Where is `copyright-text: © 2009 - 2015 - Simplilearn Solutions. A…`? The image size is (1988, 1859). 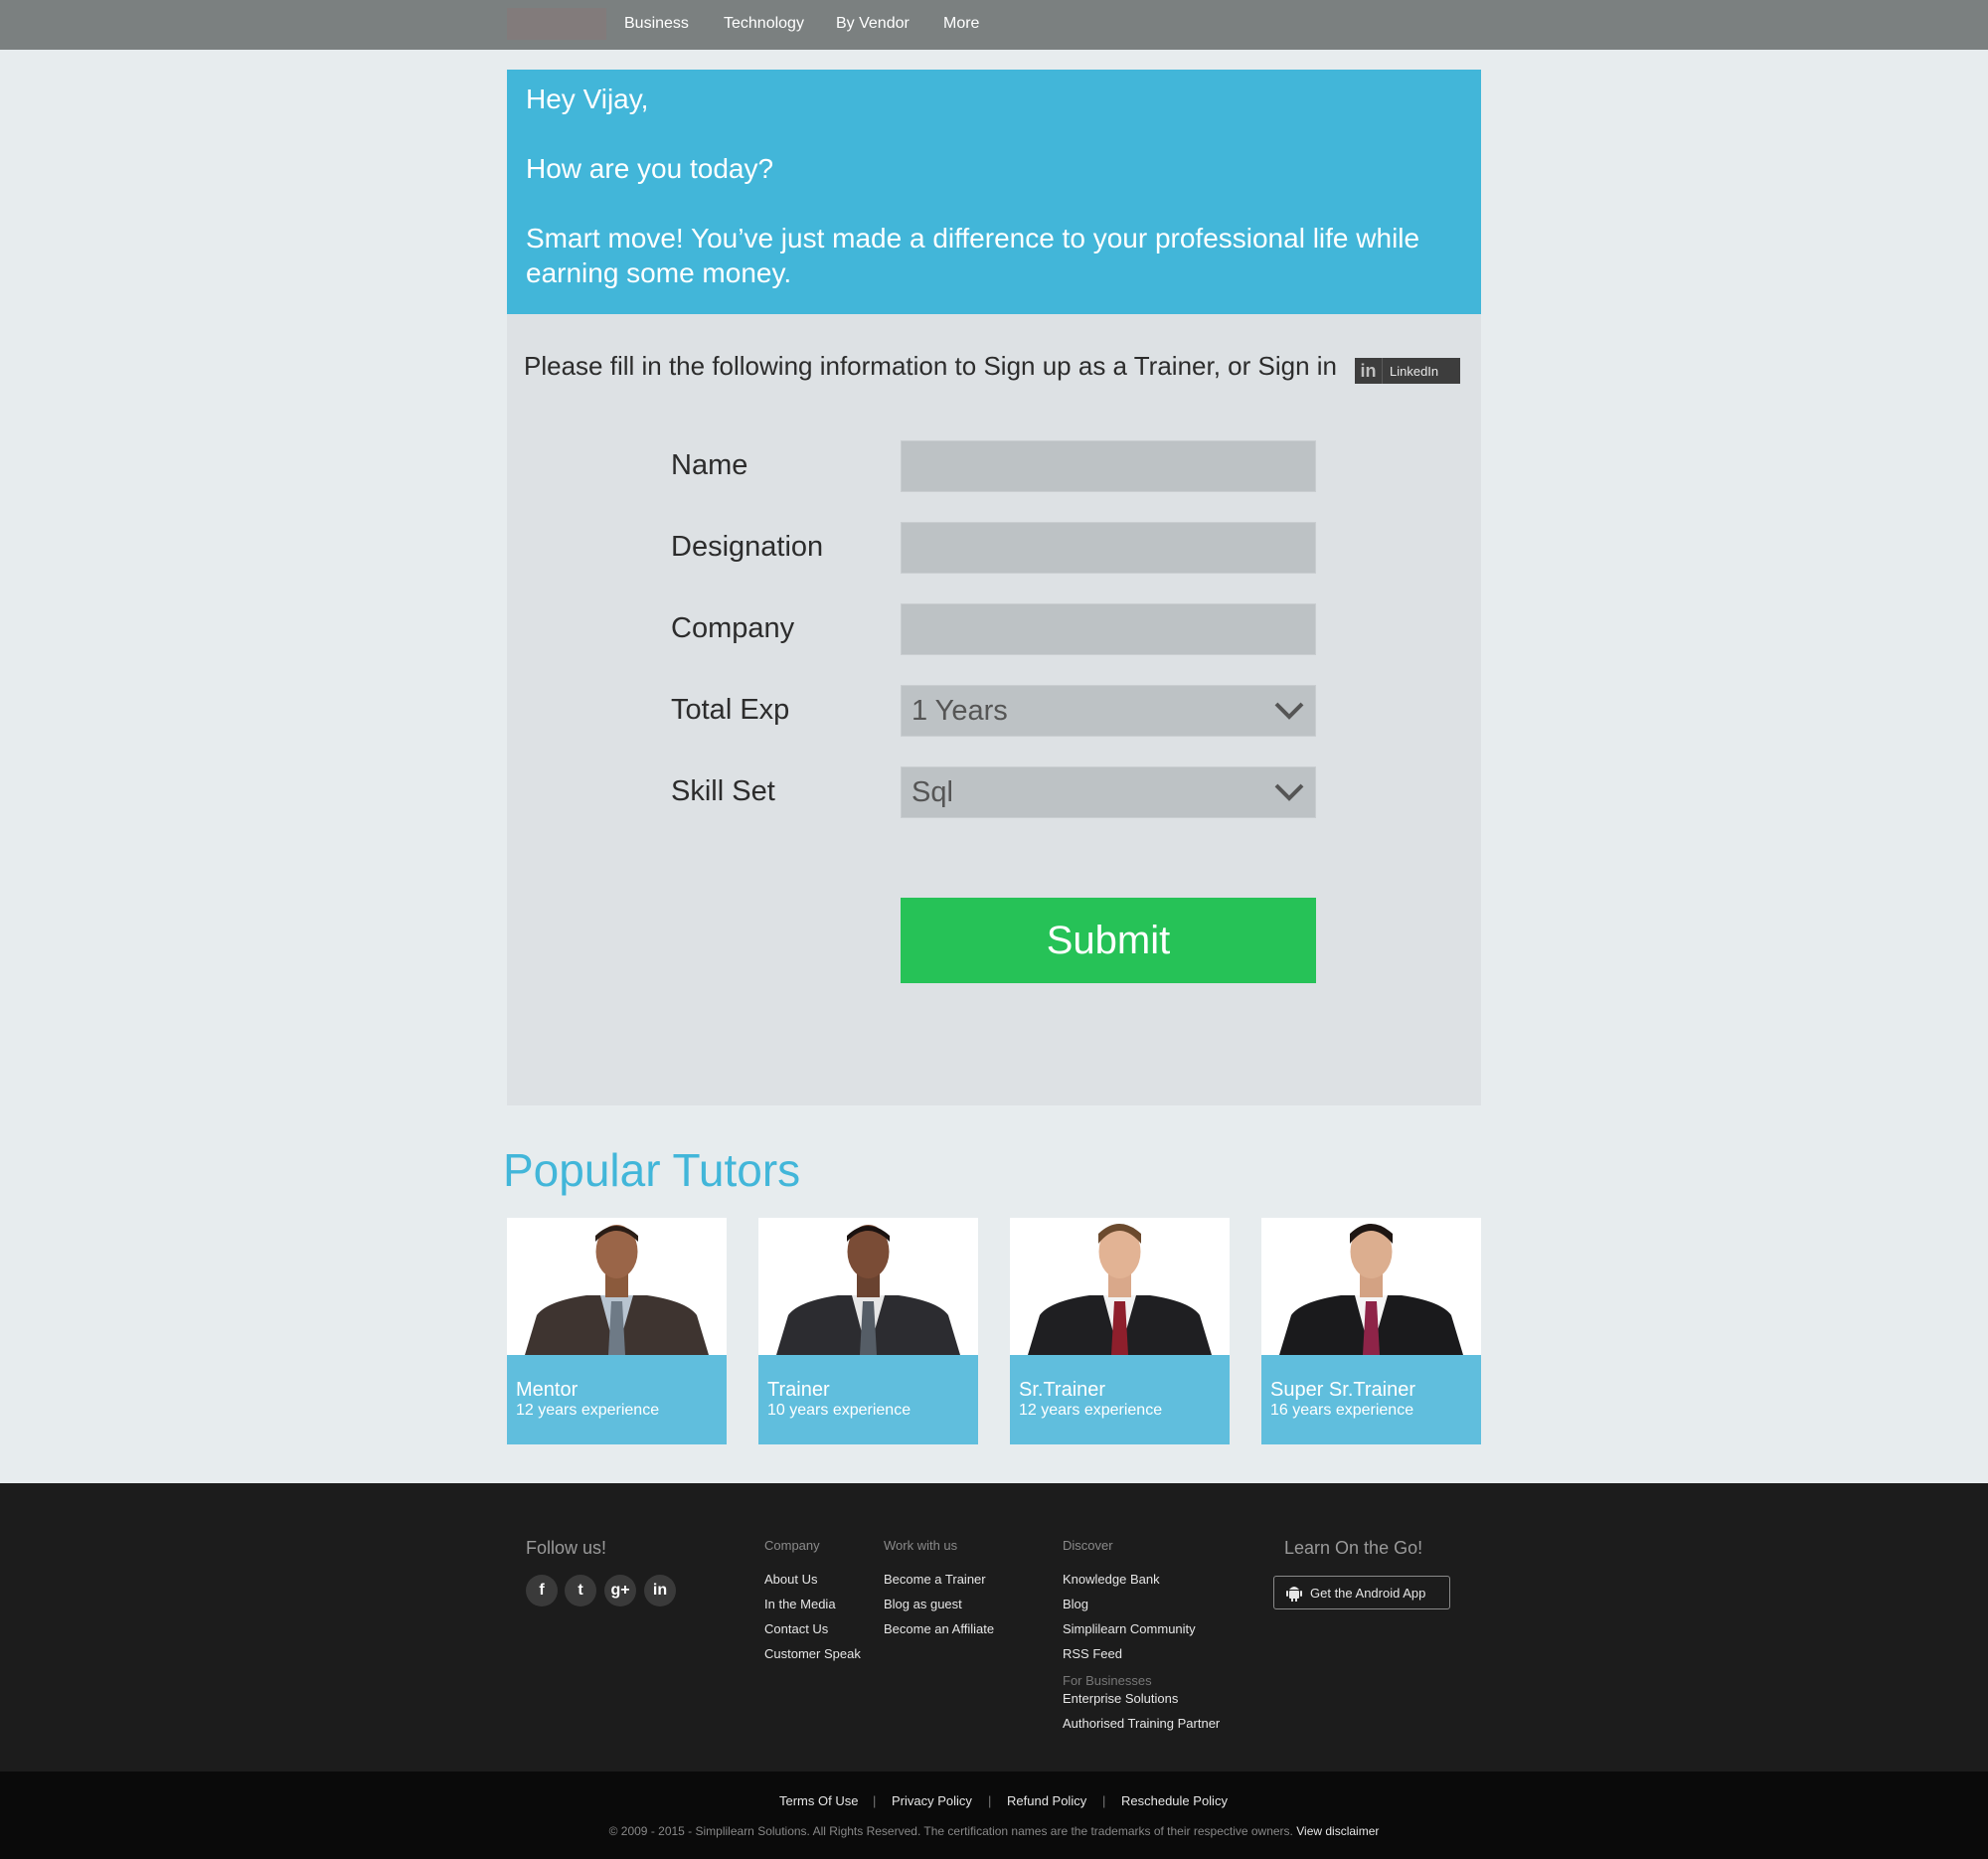 copyright-text: © 2009 - 2015 - Simplilearn Solutions. A… is located at coordinates (994, 1831).